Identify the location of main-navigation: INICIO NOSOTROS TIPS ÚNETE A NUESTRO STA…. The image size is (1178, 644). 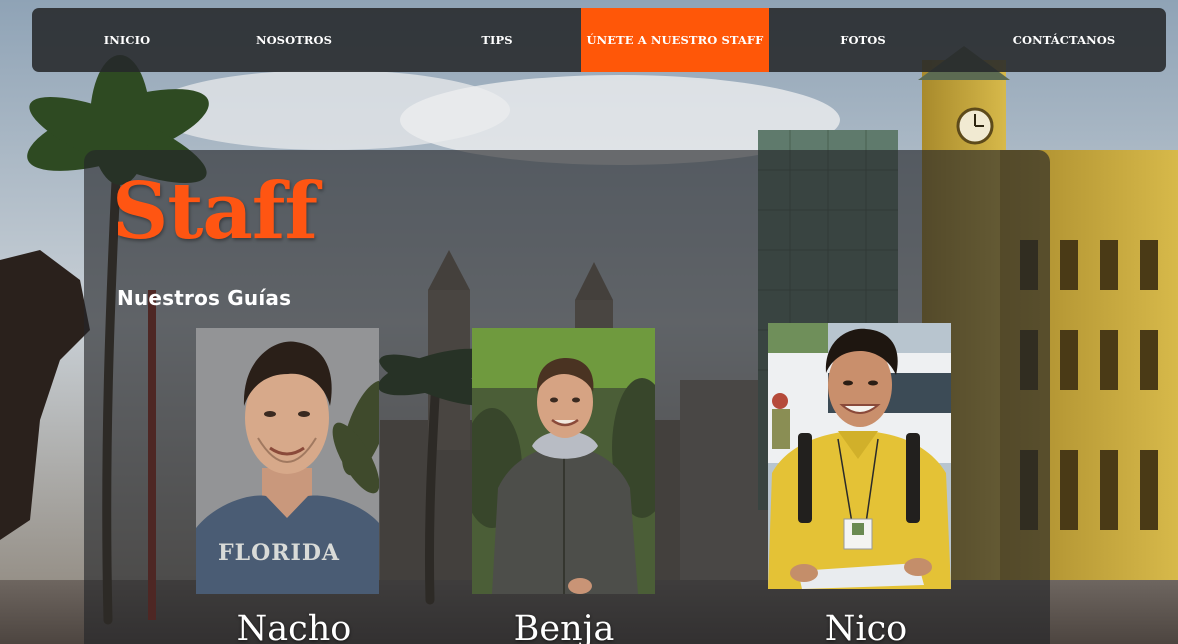
(599, 40).